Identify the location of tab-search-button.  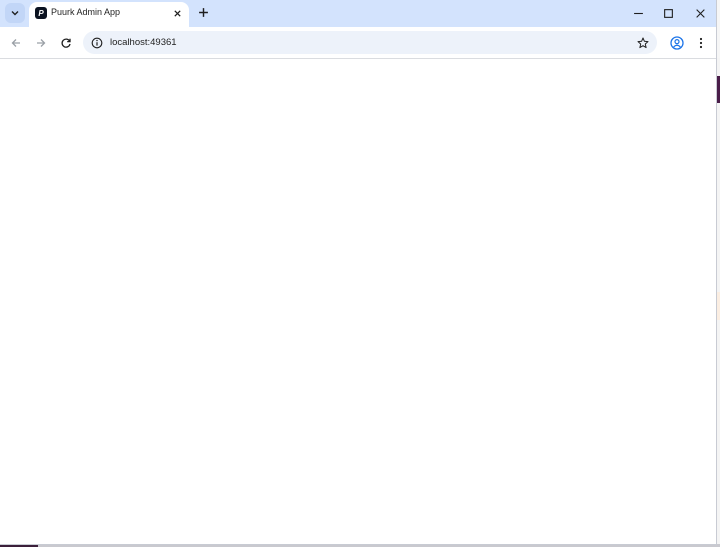
(15, 13).